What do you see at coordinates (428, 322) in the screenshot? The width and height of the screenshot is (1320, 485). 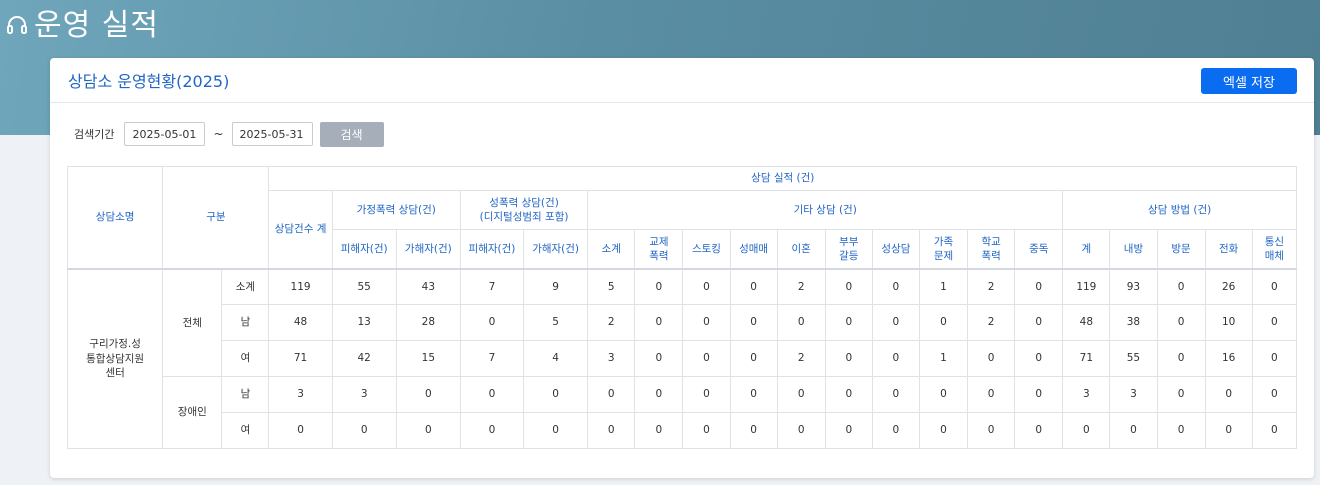 I see `value-cell: 28` at bounding box center [428, 322].